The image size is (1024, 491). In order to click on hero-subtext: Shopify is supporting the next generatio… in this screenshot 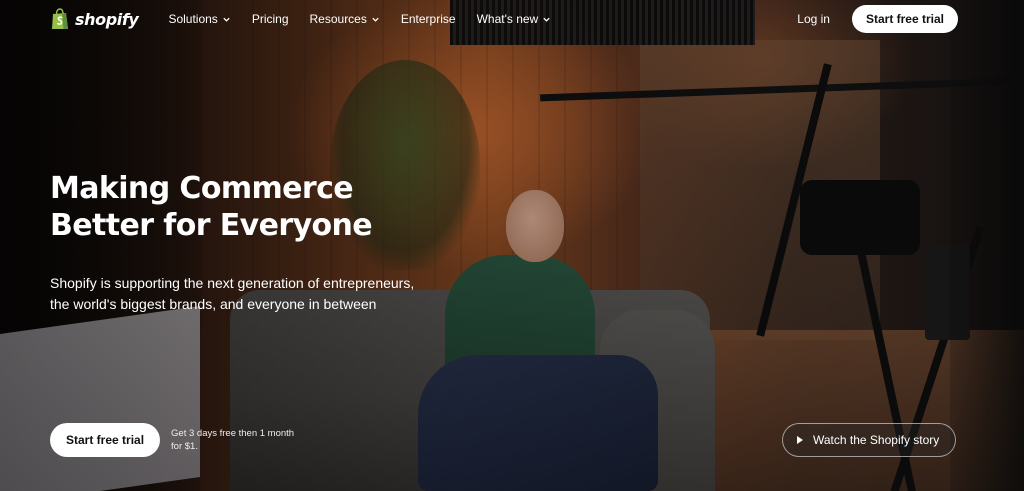, I will do `click(250, 294)`.